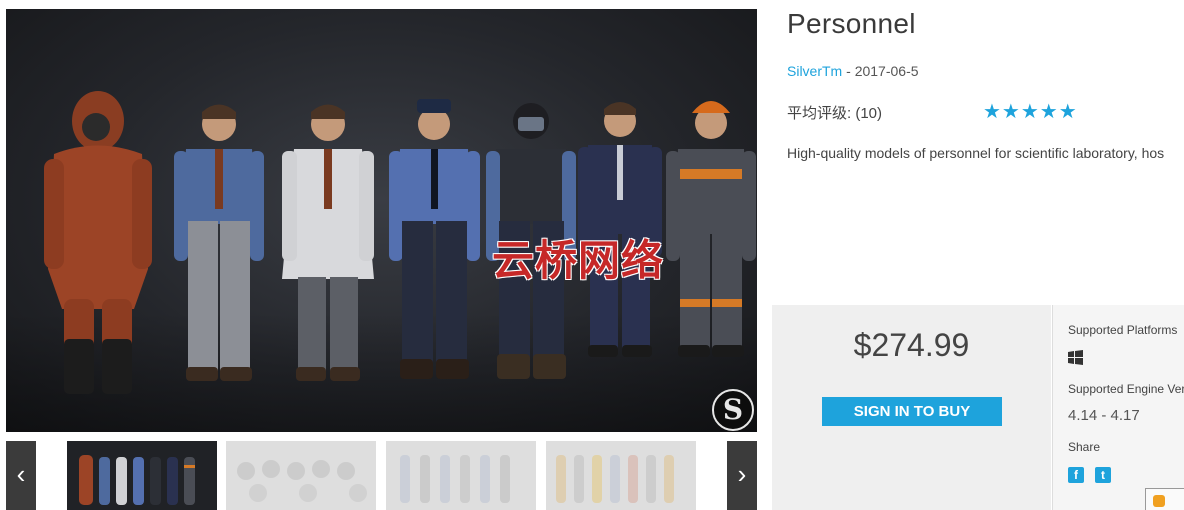  I want to click on rating-stars: ★★★★★, so click(1030, 112).